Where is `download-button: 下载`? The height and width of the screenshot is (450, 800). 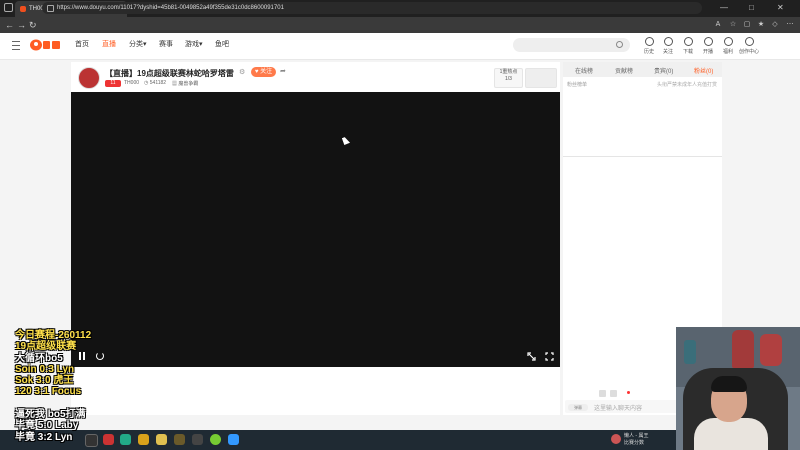
download-button: 下载 is located at coordinates (688, 46).